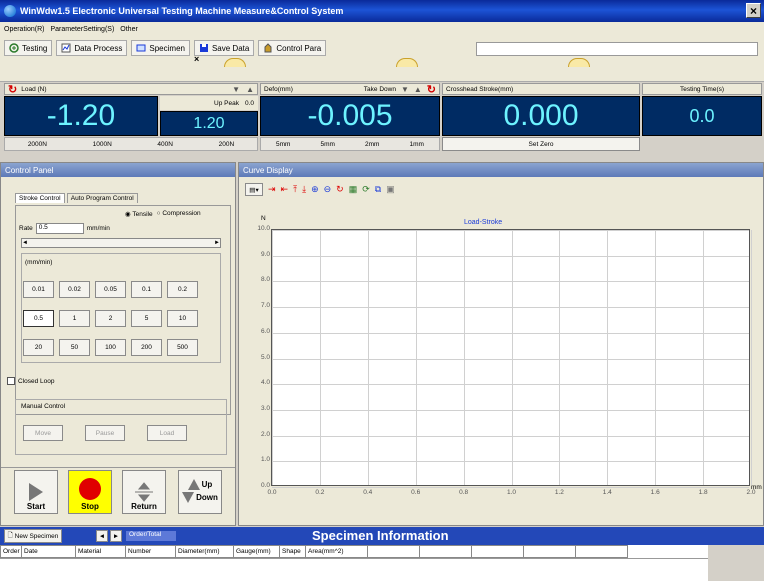 The image size is (764, 581). Describe the element at coordinates (340, 189) in the screenshot. I see `reset-icon: ↻` at that location.